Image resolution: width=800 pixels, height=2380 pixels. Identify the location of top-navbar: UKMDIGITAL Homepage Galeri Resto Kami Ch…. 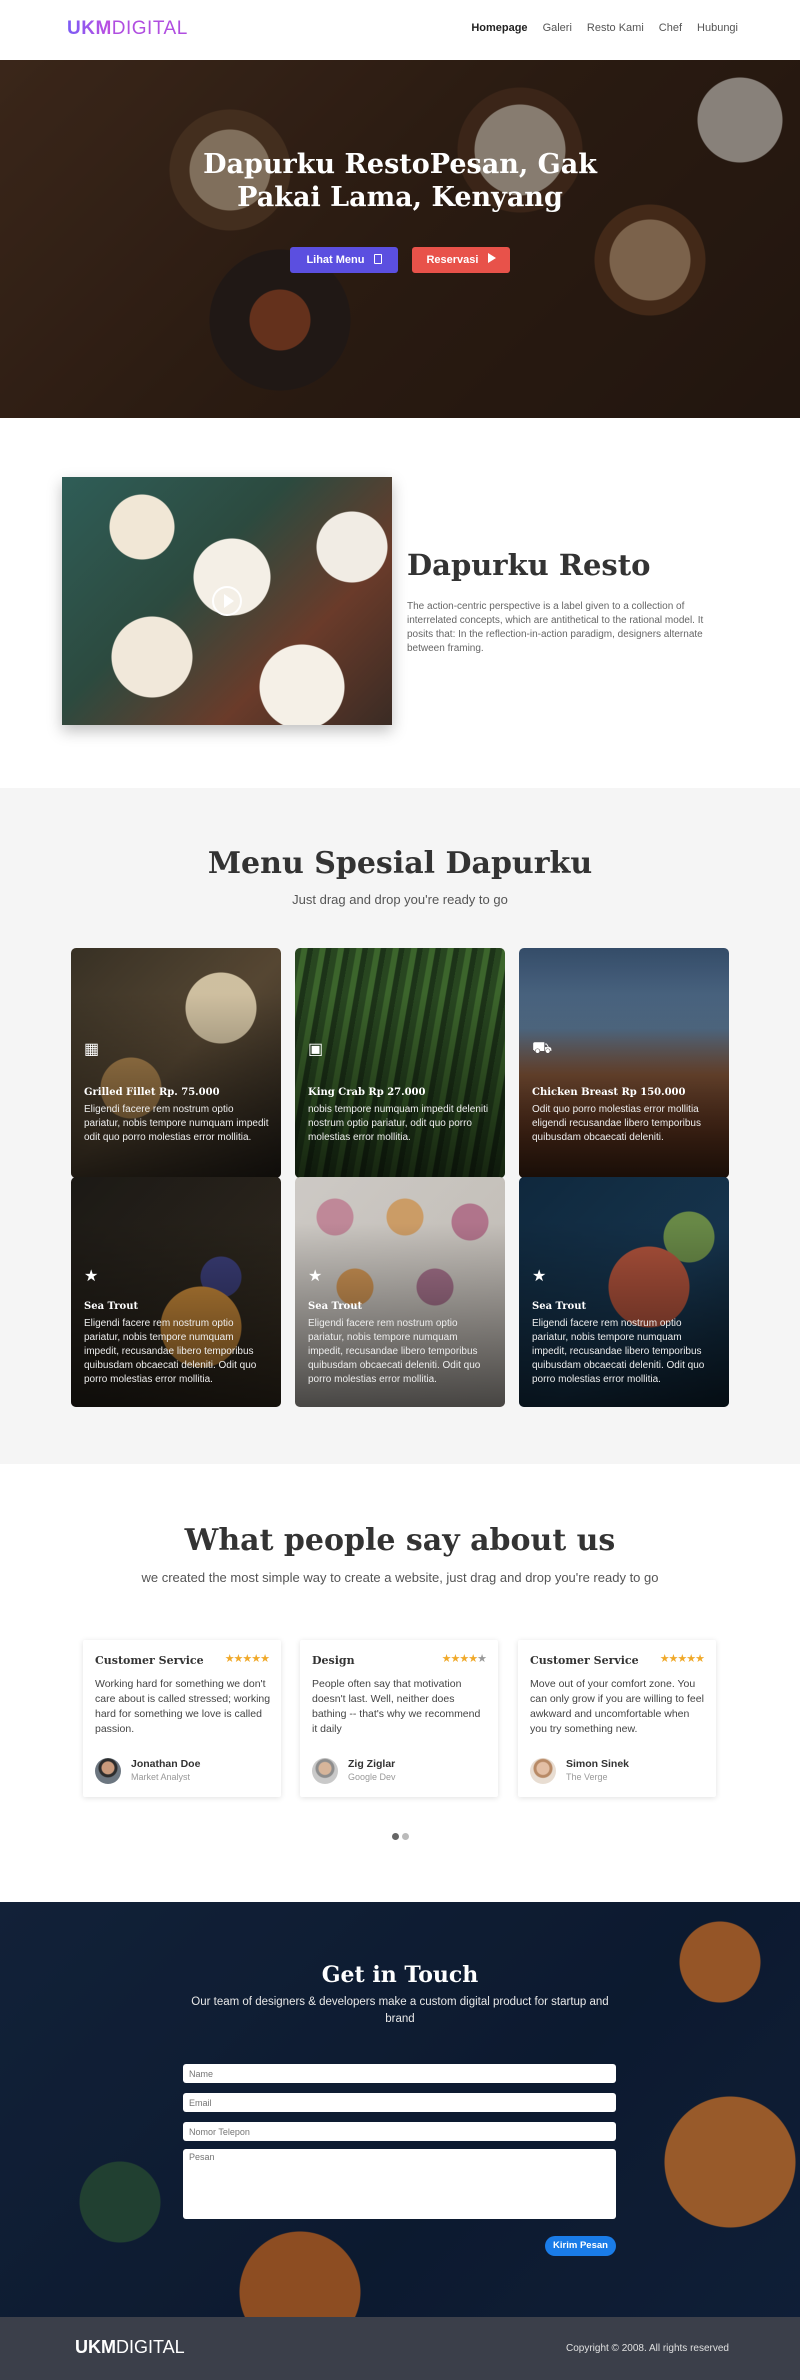
(400, 30).